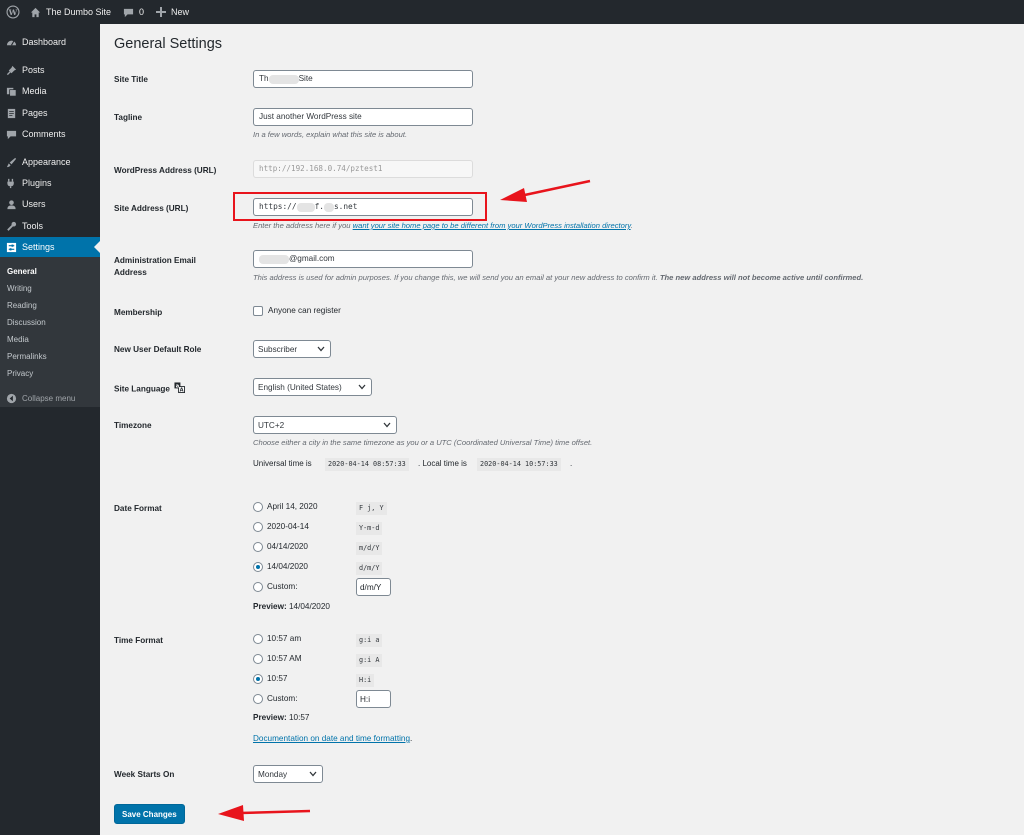 The image size is (1024, 835). What do you see at coordinates (18, 339) in the screenshot?
I see `submenu-media: Media` at bounding box center [18, 339].